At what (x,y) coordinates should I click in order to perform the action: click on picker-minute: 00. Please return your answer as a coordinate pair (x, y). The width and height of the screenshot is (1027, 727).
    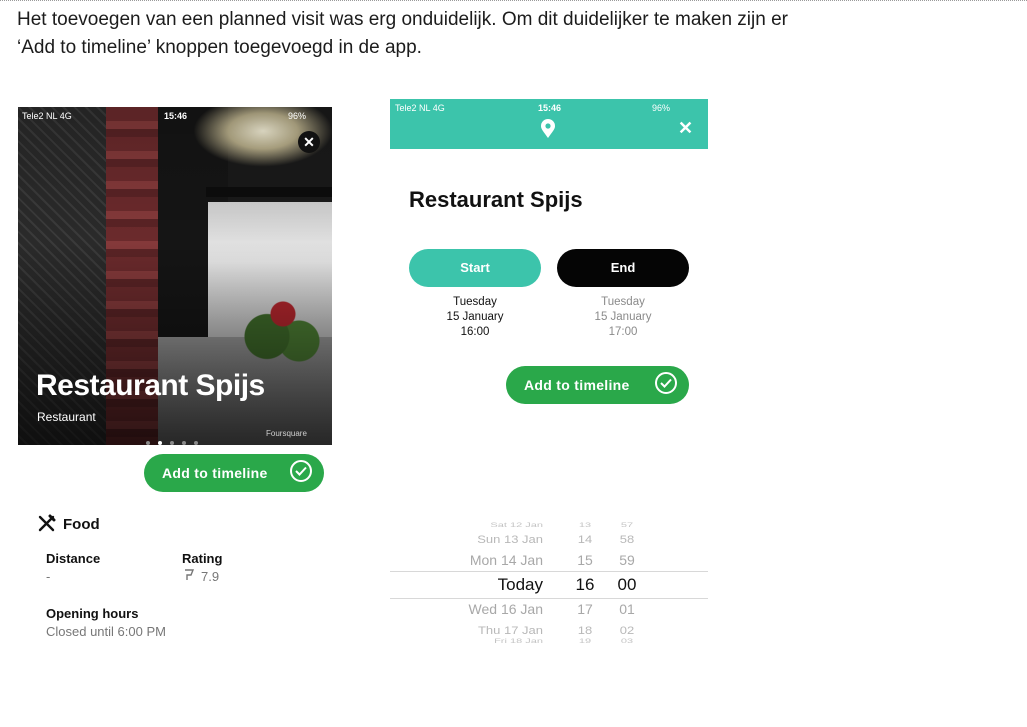
    Looking at the image, I should click on (627, 584).